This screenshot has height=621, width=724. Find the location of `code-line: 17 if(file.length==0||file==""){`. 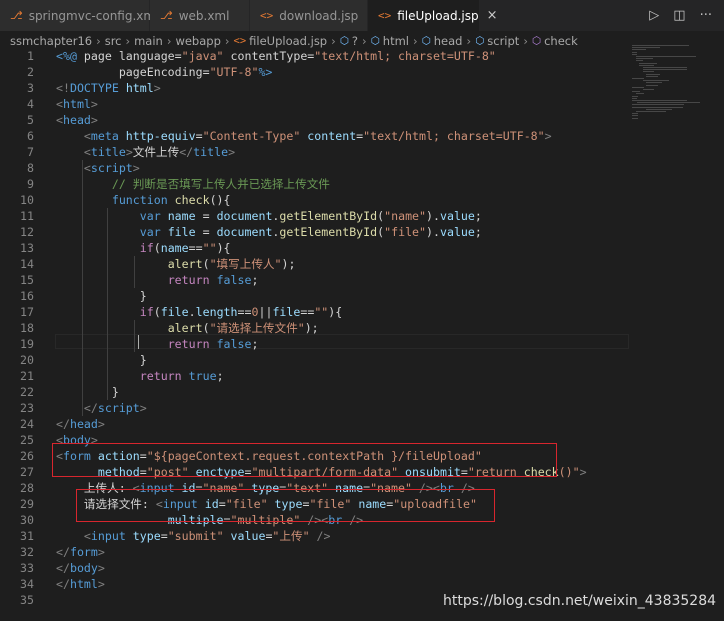

code-line: 17 if(file.length==0||file==""){ is located at coordinates (362, 312).